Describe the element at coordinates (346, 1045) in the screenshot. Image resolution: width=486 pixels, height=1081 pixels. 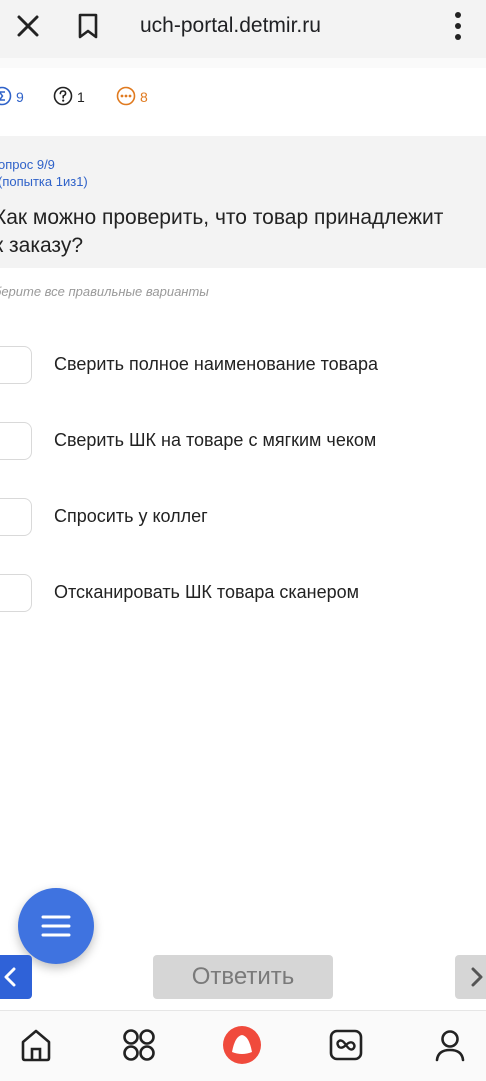
I see `tabs-infinity-icon` at that location.